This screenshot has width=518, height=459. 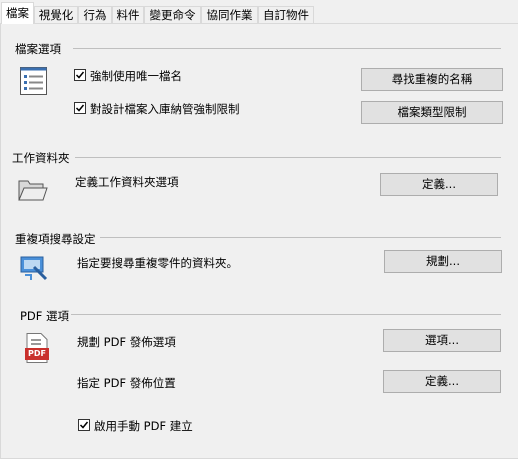 I want to click on design-check-in-checkbox, so click(x=80, y=108).